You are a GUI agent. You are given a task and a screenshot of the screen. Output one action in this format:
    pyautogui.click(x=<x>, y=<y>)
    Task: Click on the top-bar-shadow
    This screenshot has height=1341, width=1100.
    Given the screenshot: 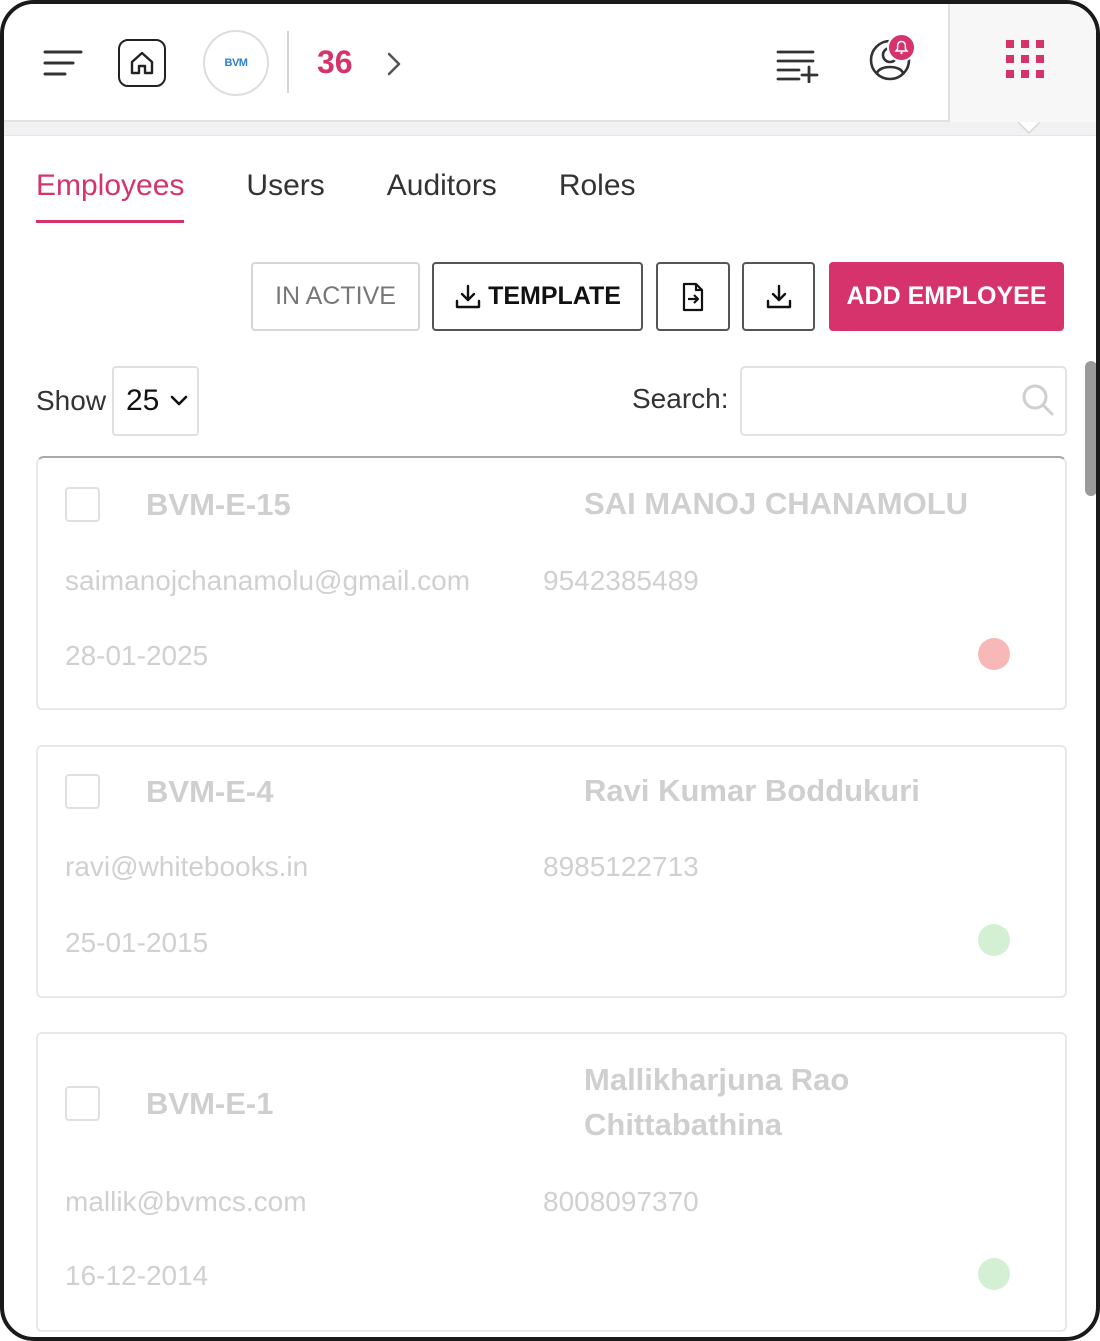 What is the action you would take?
    pyautogui.click(x=550, y=129)
    